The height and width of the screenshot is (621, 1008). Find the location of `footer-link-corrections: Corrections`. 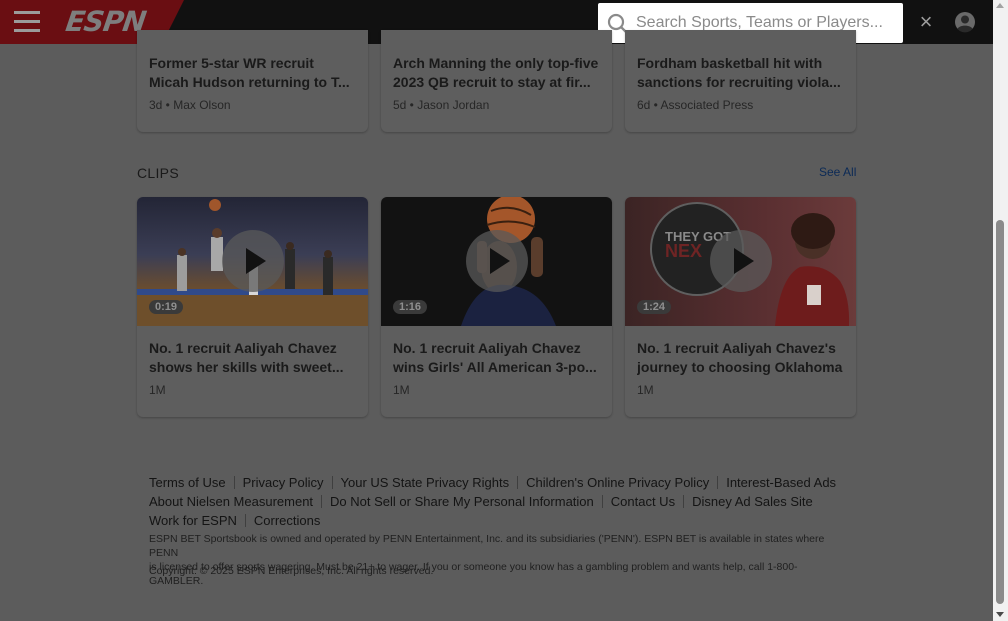

footer-link-corrections: Corrections is located at coordinates (287, 520).